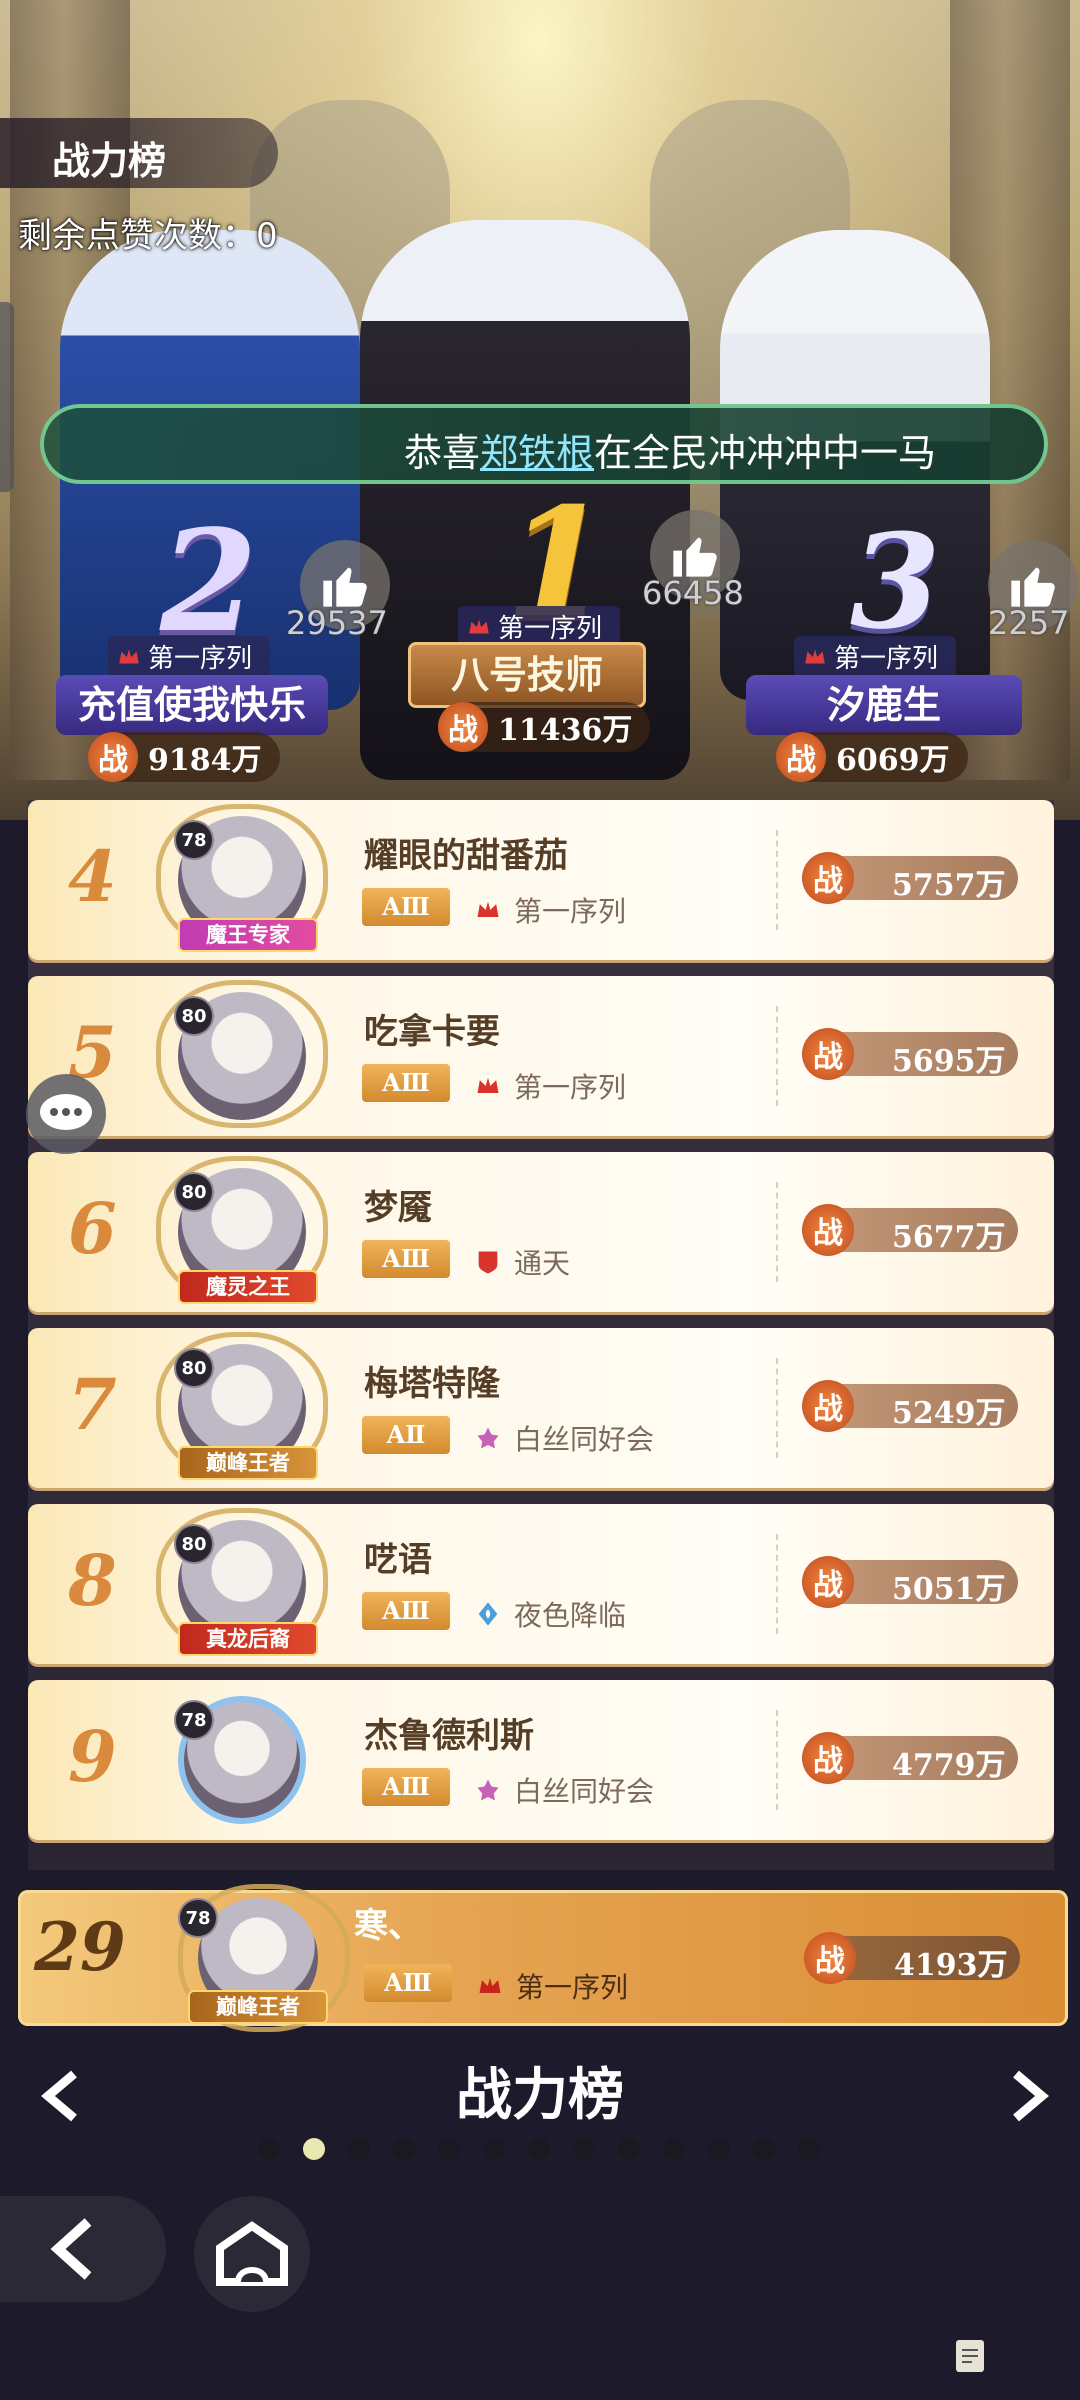  I want to click on rank-number: 6, so click(92, 1228).